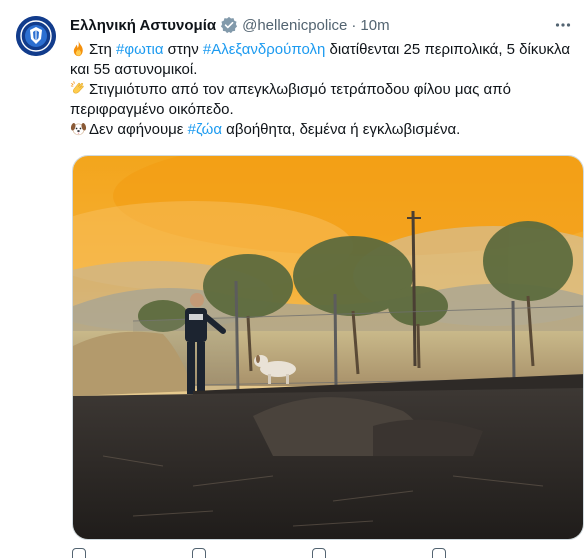 The image size is (584, 558). What do you see at coordinates (79, 553) in the screenshot?
I see `reply-icon` at bounding box center [79, 553].